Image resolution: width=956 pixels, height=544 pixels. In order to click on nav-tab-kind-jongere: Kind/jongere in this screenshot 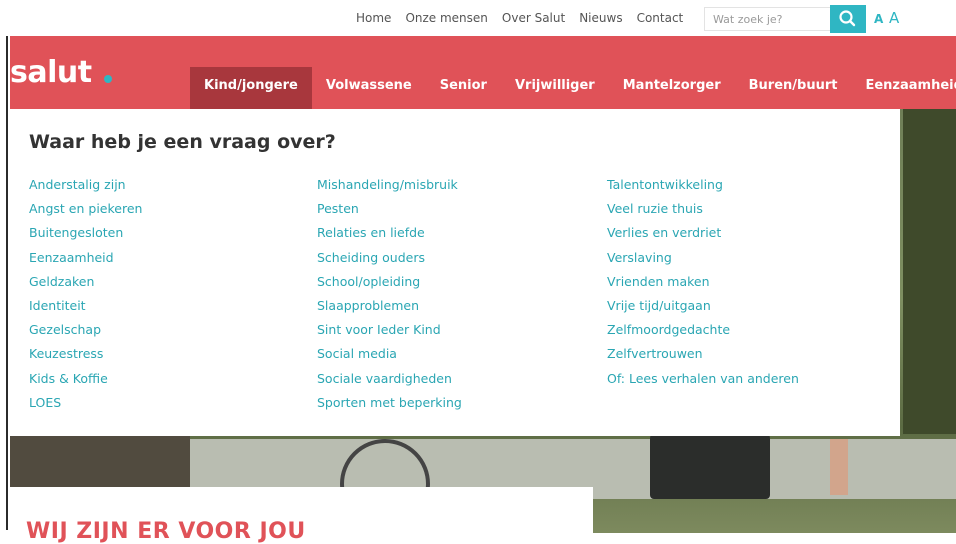, I will do `click(251, 88)`.